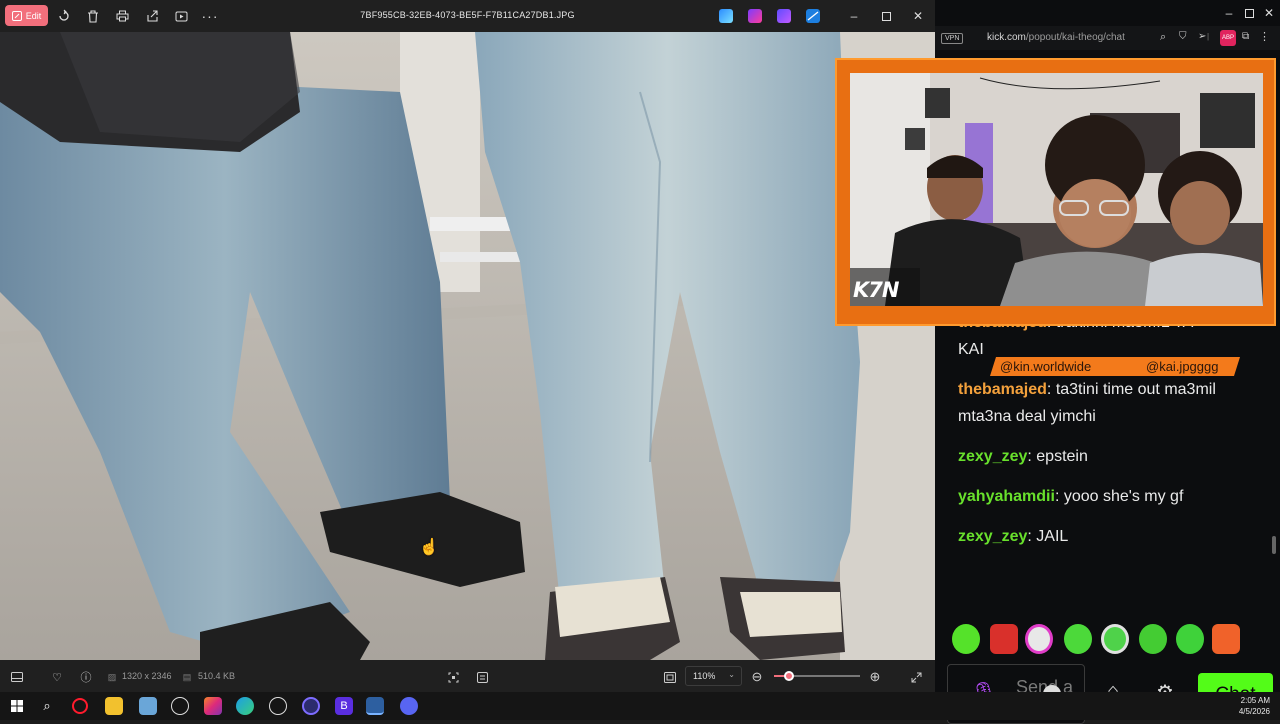 Image resolution: width=1280 pixels, height=724 pixels. Describe the element at coordinates (64, 16) in the screenshot. I see `rotate-icon` at that location.